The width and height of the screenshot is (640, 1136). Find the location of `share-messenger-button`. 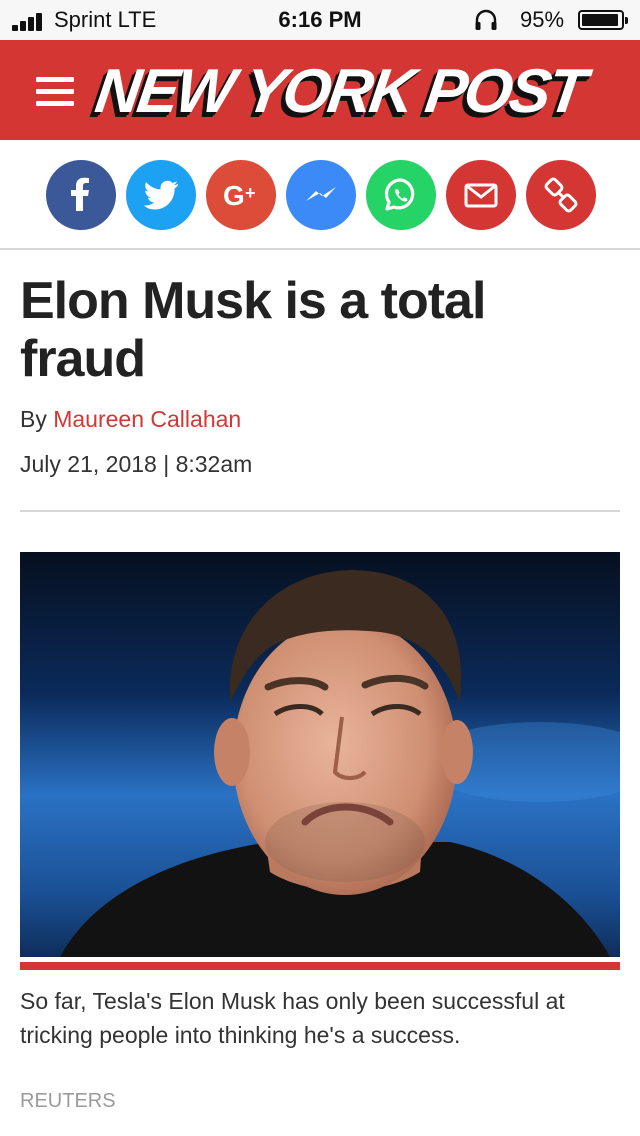

share-messenger-button is located at coordinates (321, 195).